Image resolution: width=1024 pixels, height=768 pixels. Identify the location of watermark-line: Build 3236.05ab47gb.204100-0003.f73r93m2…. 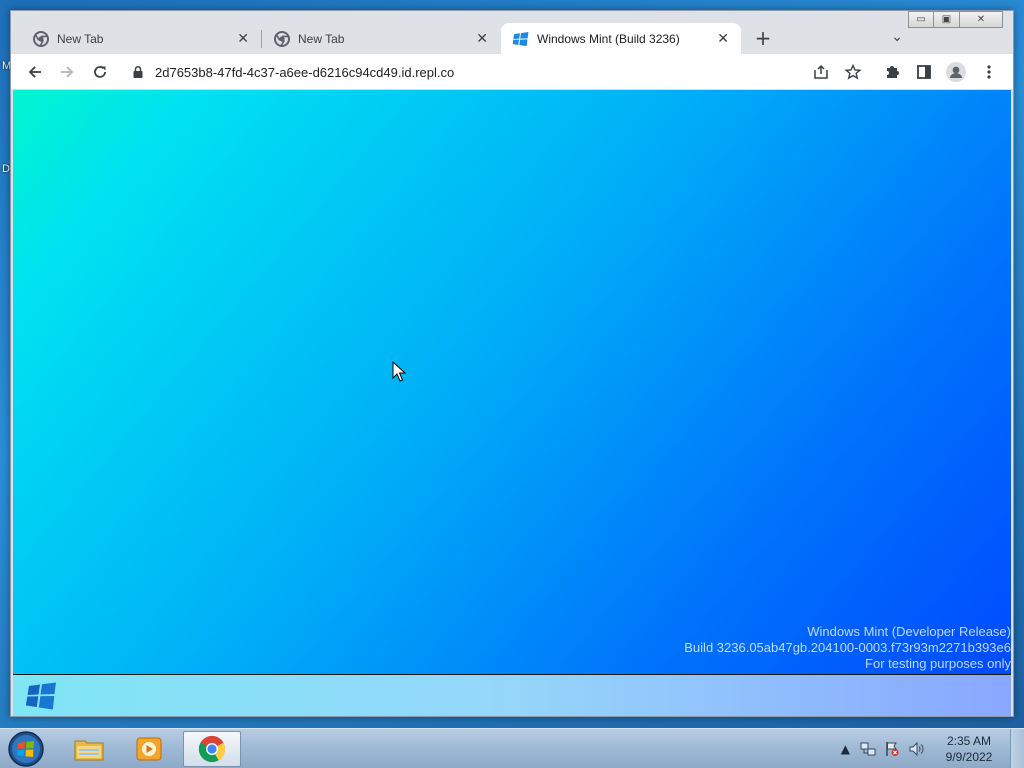
(847, 647).